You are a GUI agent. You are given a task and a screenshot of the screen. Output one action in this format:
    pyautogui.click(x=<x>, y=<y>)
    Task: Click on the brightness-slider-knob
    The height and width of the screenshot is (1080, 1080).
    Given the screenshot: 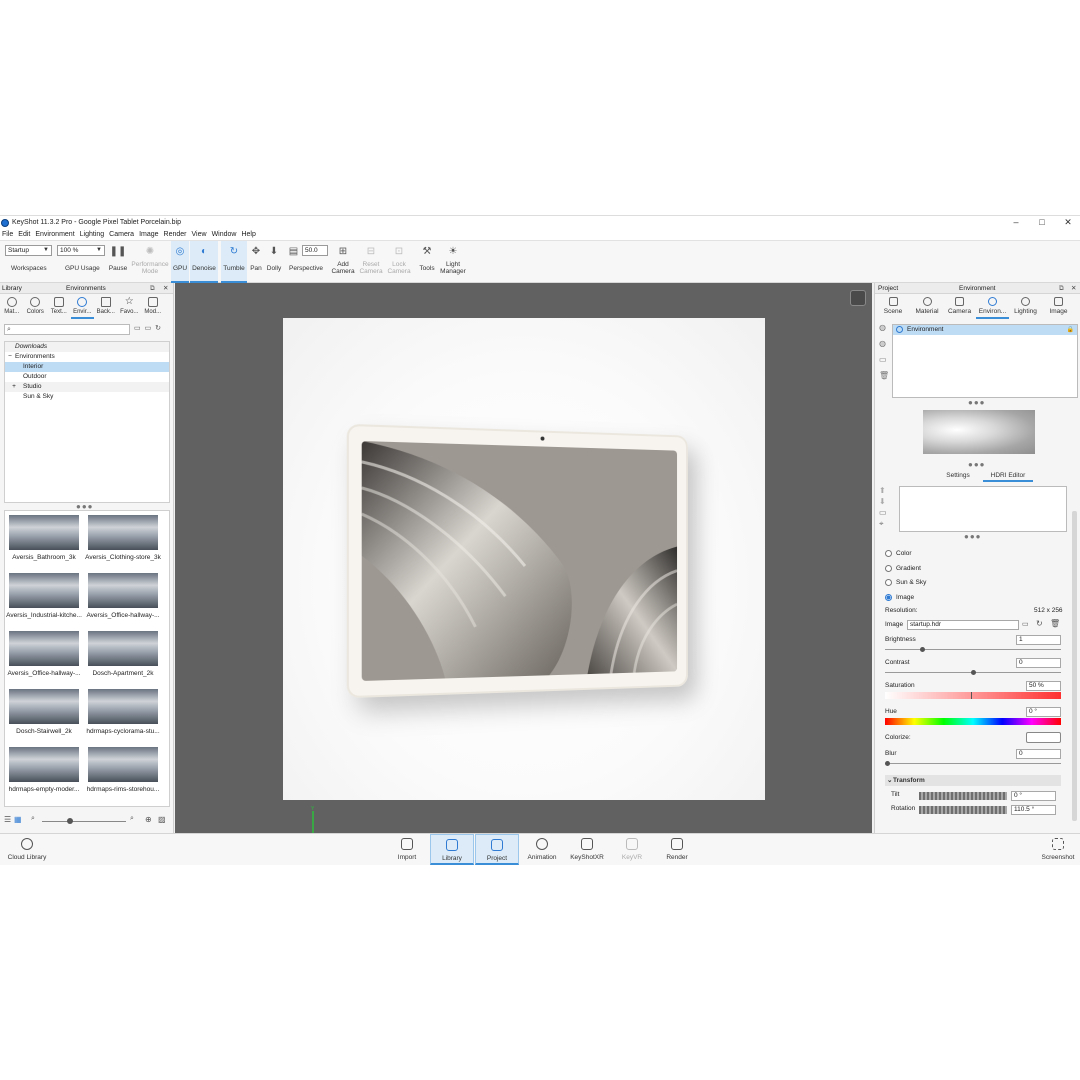 What is the action you would take?
    pyautogui.click(x=922, y=649)
    